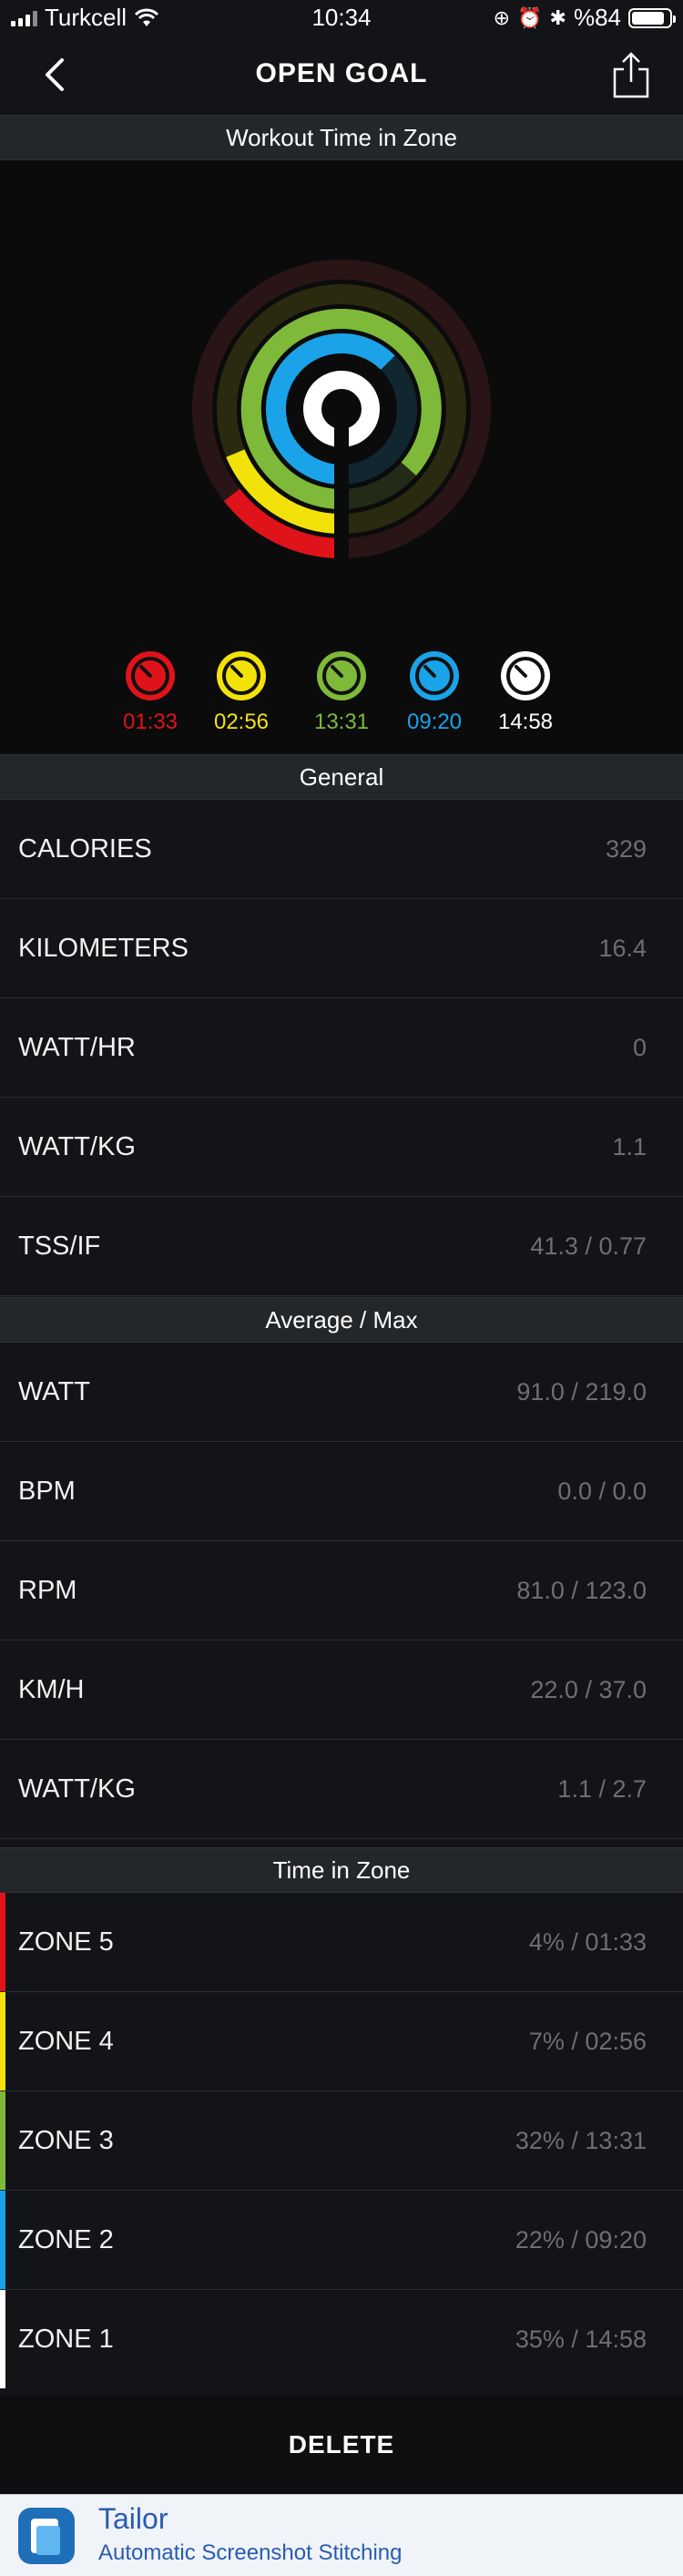 Image resolution: width=683 pixels, height=2576 pixels. Describe the element at coordinates (341, 18) in the screenshot. I see `status-bar: Turkcell 10:34 ⊕ ⏰ ✱ %84` at that location.